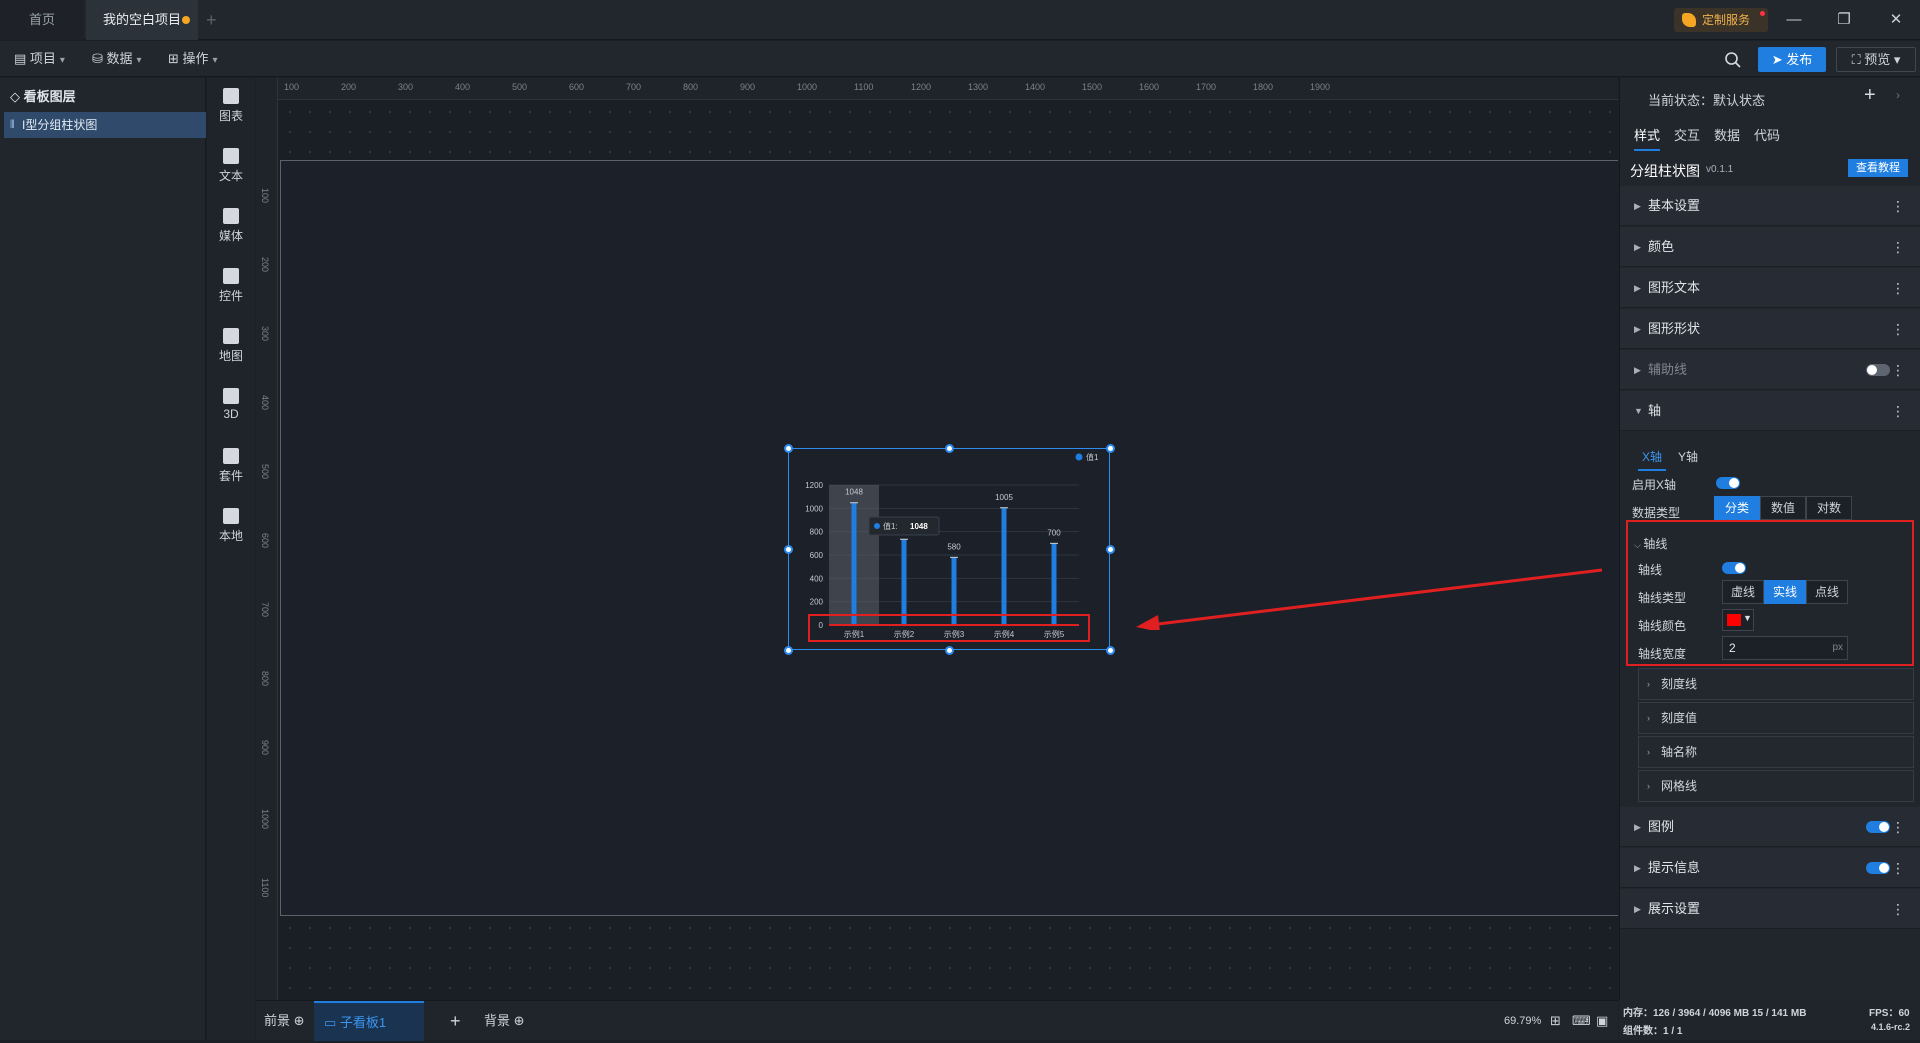  What do you see at coordinates (1149, 87) in the screenshot?
I see `ruler-top-label: 1600` at bounding box center [1149, 87].